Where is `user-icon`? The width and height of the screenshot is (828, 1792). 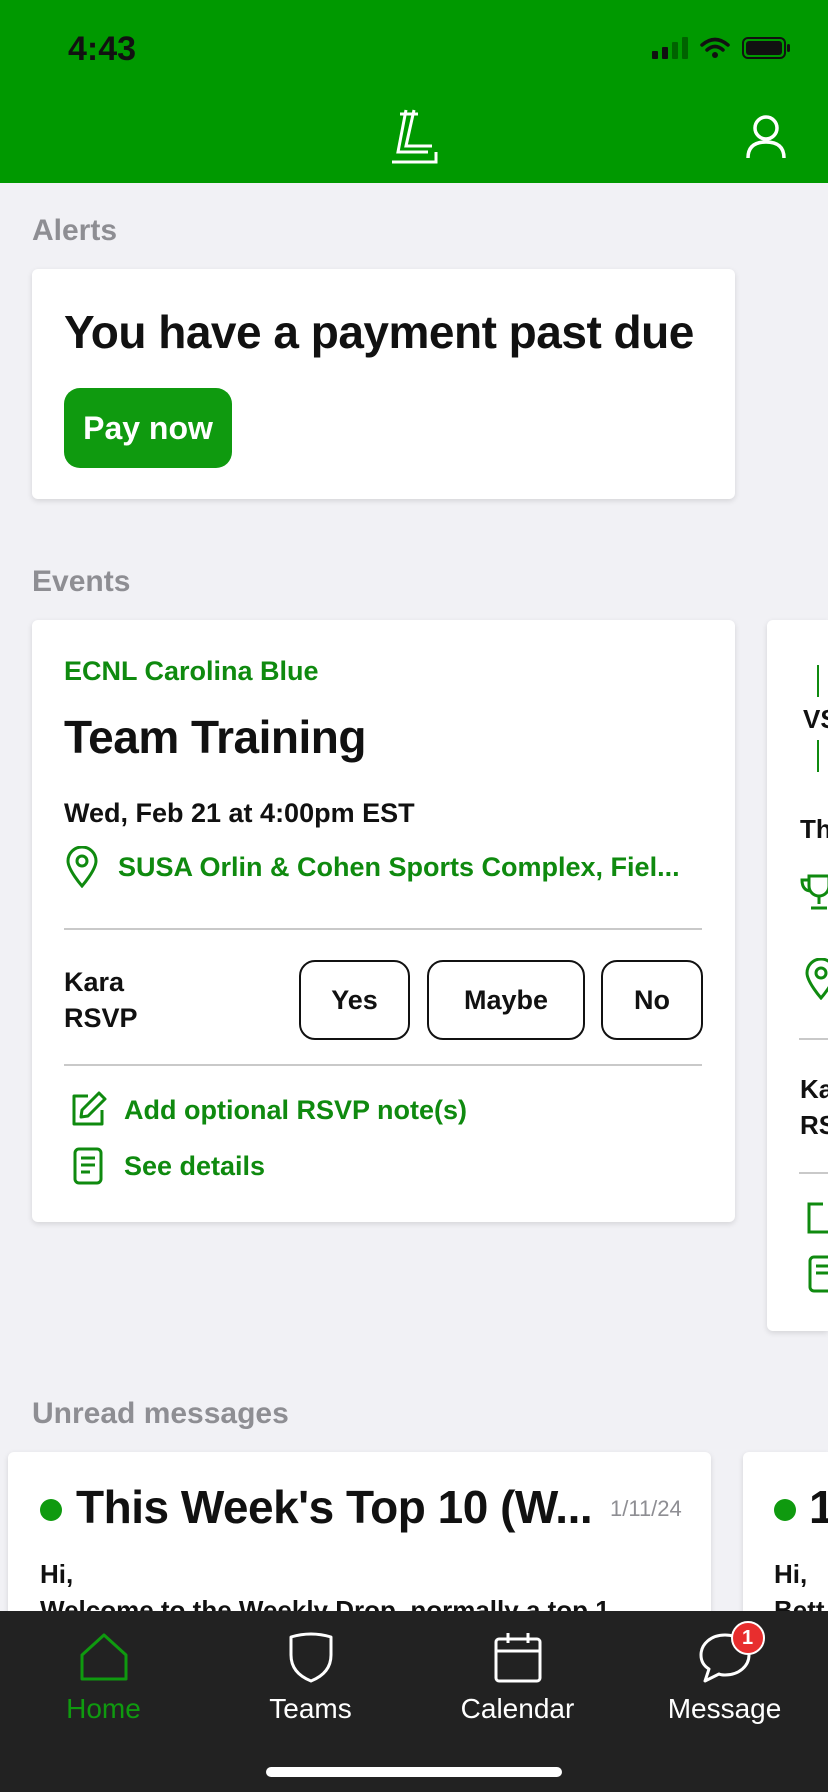
user-icon is located at coordinates (766, 137).